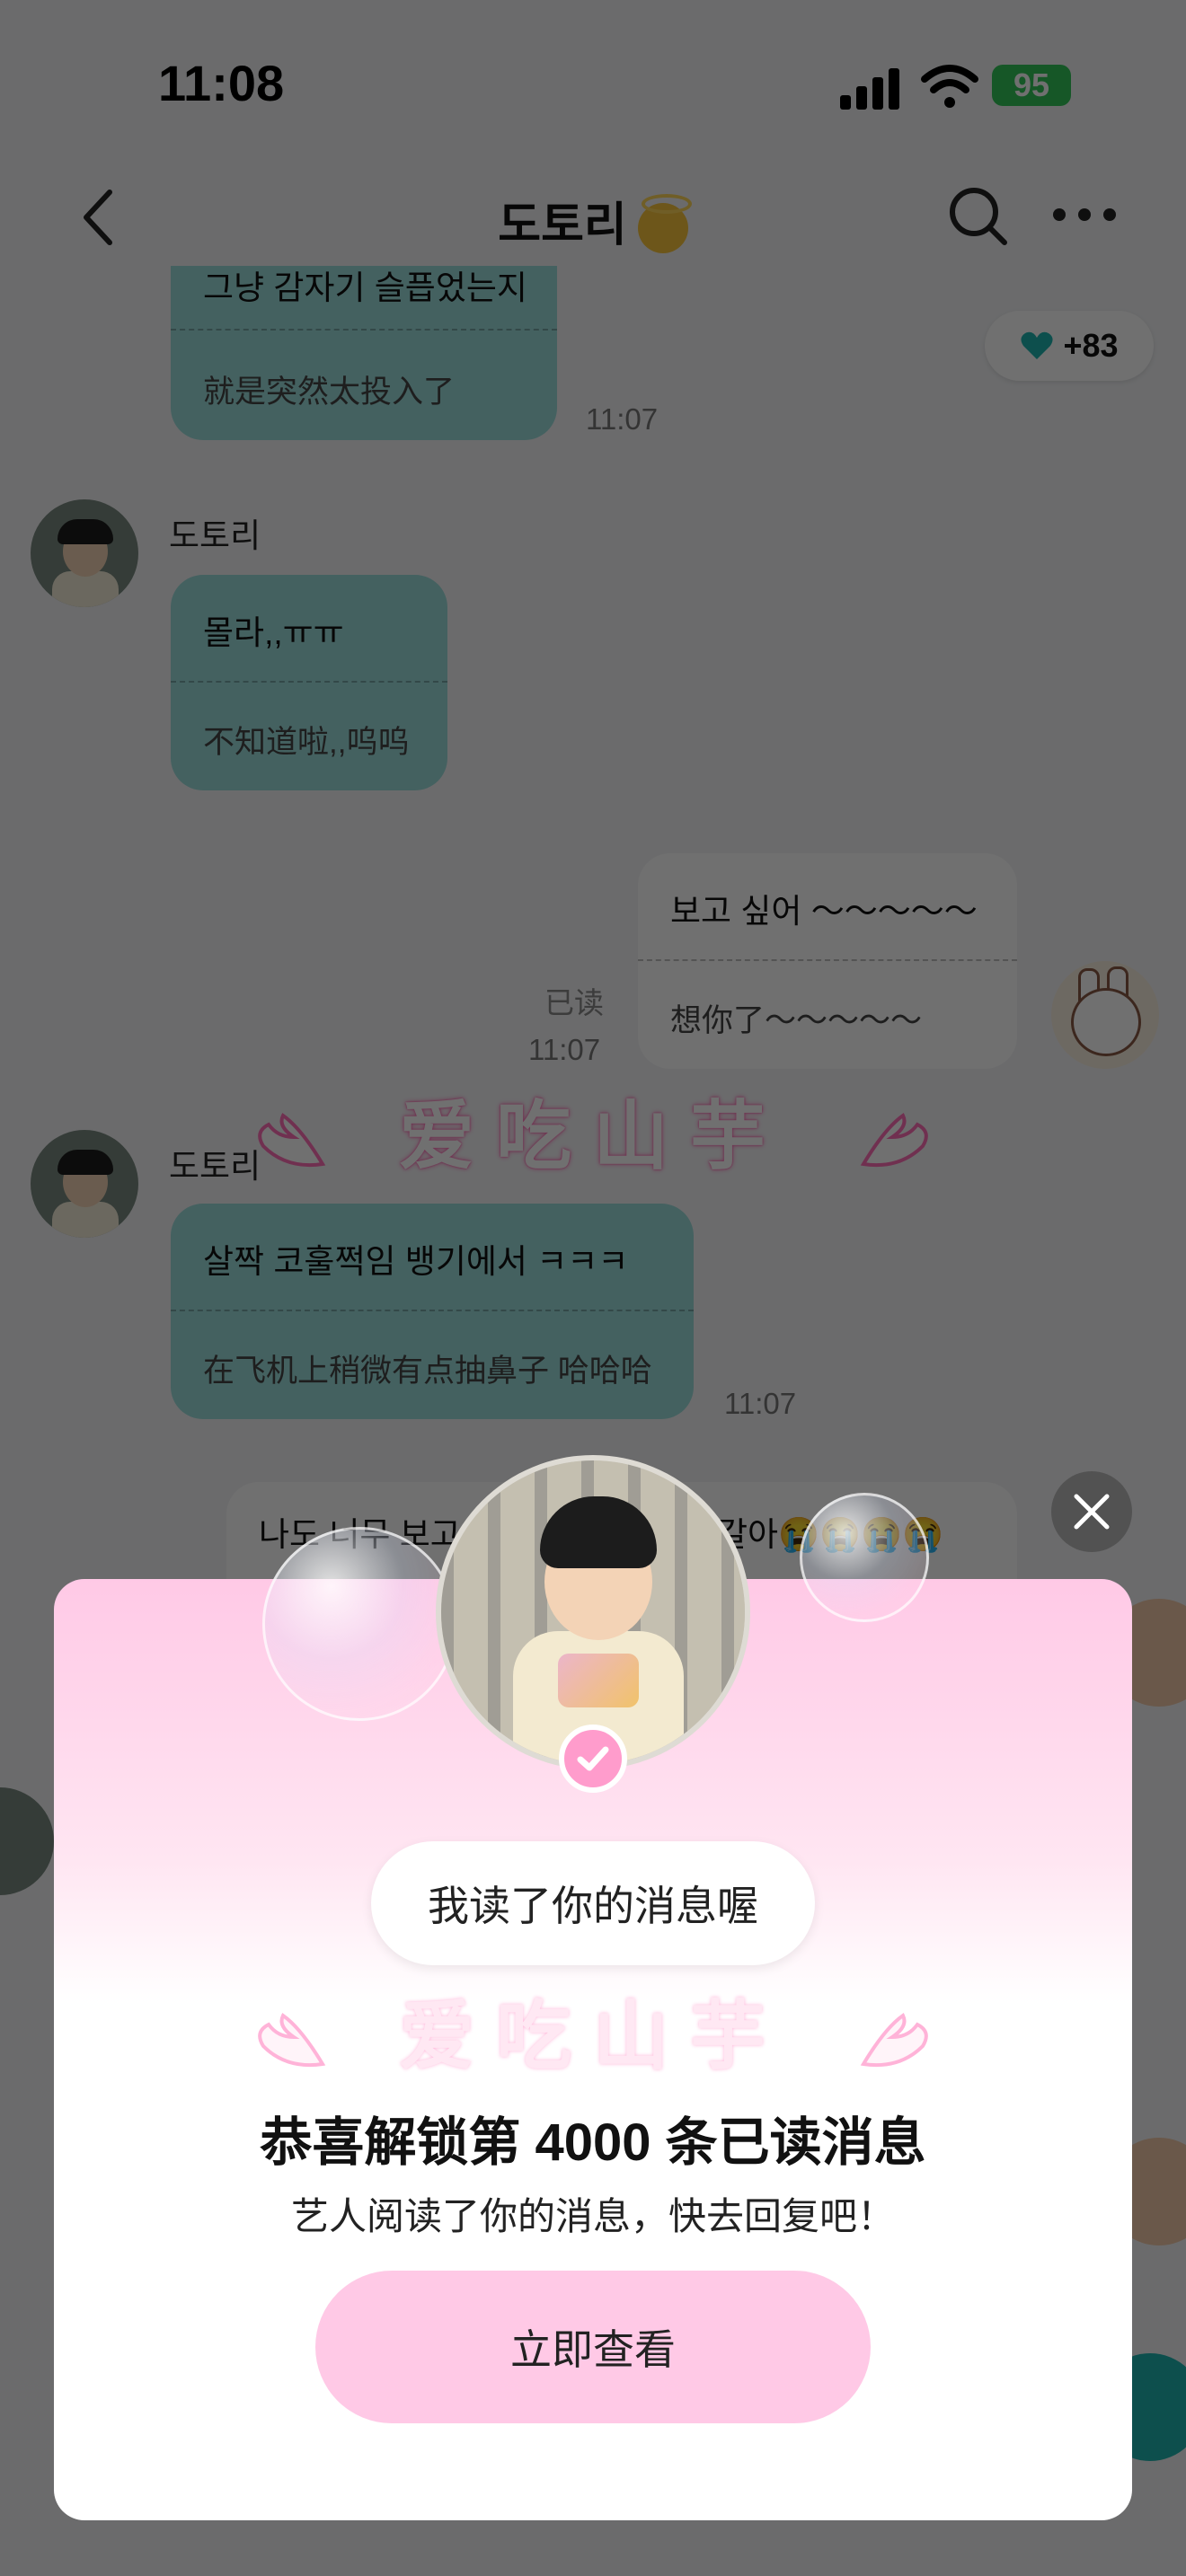  What do you see at coordinates (592, 1136) in the screenshot?
I see `nickname-text: 爱吃山芋` at bounding box center [592, 1136].